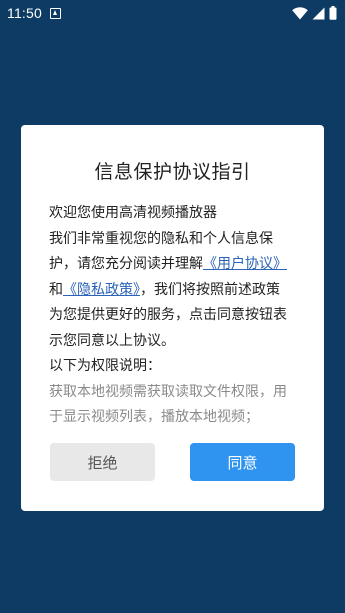  What do you see at coordinates (133, 213) in the screenshot?
I see `welcome-text: 欢迎您使用高清视频播放器` at bounding box center [133, 213].